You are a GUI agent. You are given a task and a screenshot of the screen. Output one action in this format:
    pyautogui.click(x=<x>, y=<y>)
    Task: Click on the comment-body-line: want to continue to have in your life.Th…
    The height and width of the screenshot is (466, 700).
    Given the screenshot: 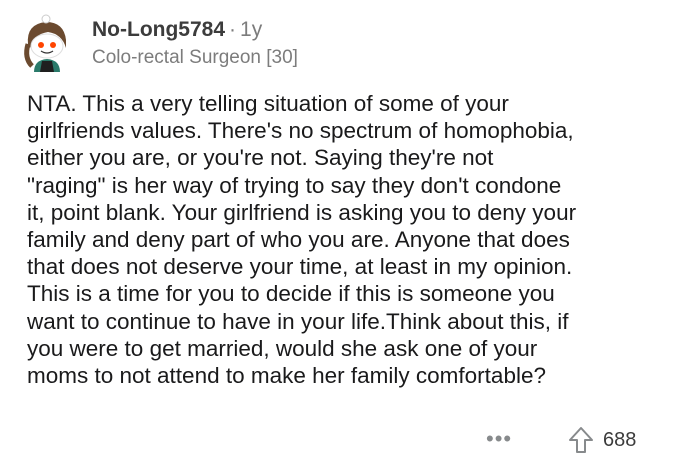 What is the action you would take?
    pyautogui.click(x=298, y=321)
    